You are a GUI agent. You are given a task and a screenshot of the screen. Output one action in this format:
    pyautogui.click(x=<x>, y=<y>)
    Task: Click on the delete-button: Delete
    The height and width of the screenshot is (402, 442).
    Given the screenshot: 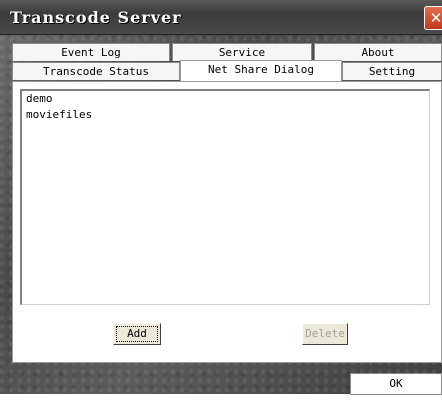 What is the action you would take?
    pyautogui.click(x=325, y=334)
    